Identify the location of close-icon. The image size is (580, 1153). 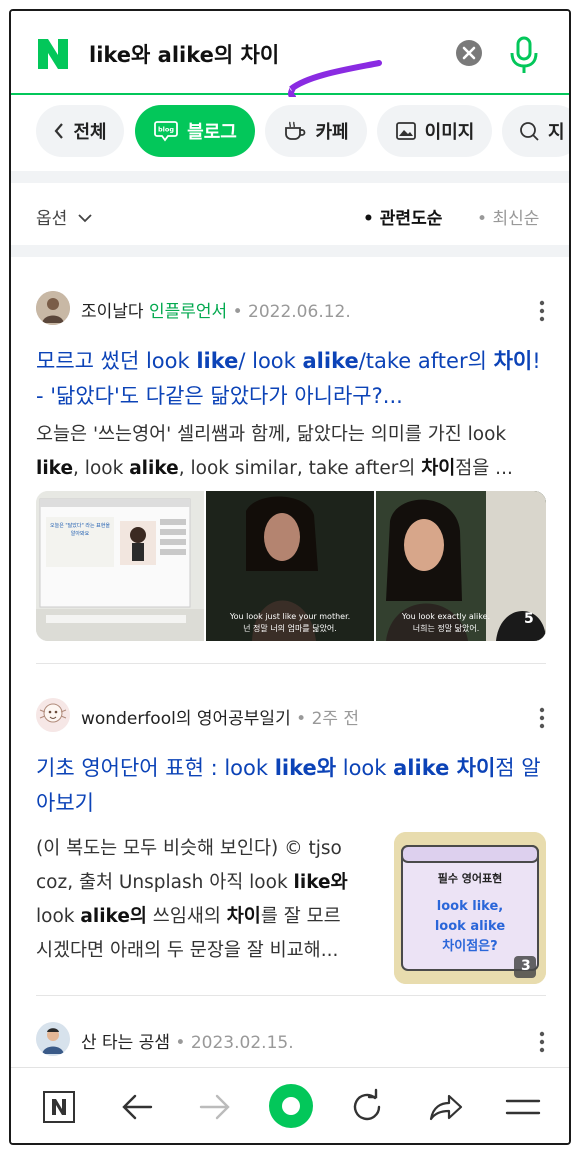
(469, 53).